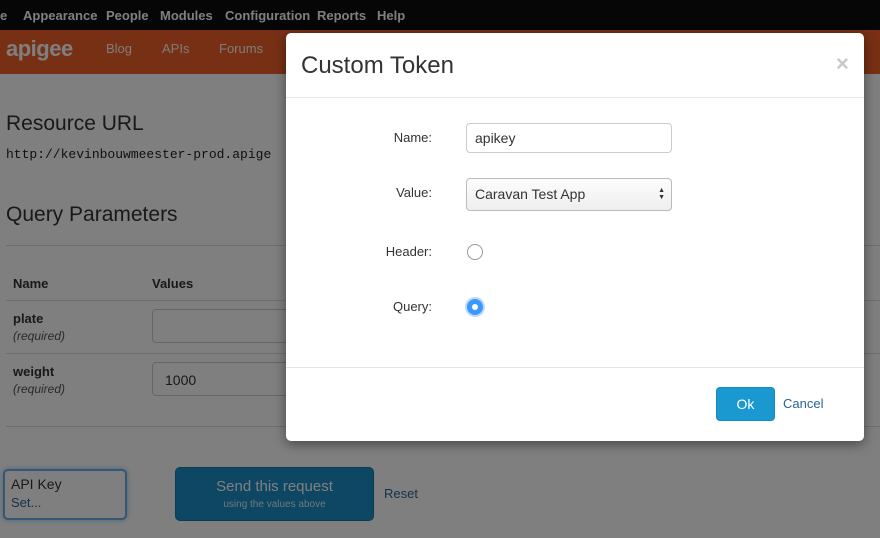 This screenshot has width=880, height=538. What do you see at coordinates (475, 252) in the screenshot?
I see `header-radio` at bounding box center [475, 252].